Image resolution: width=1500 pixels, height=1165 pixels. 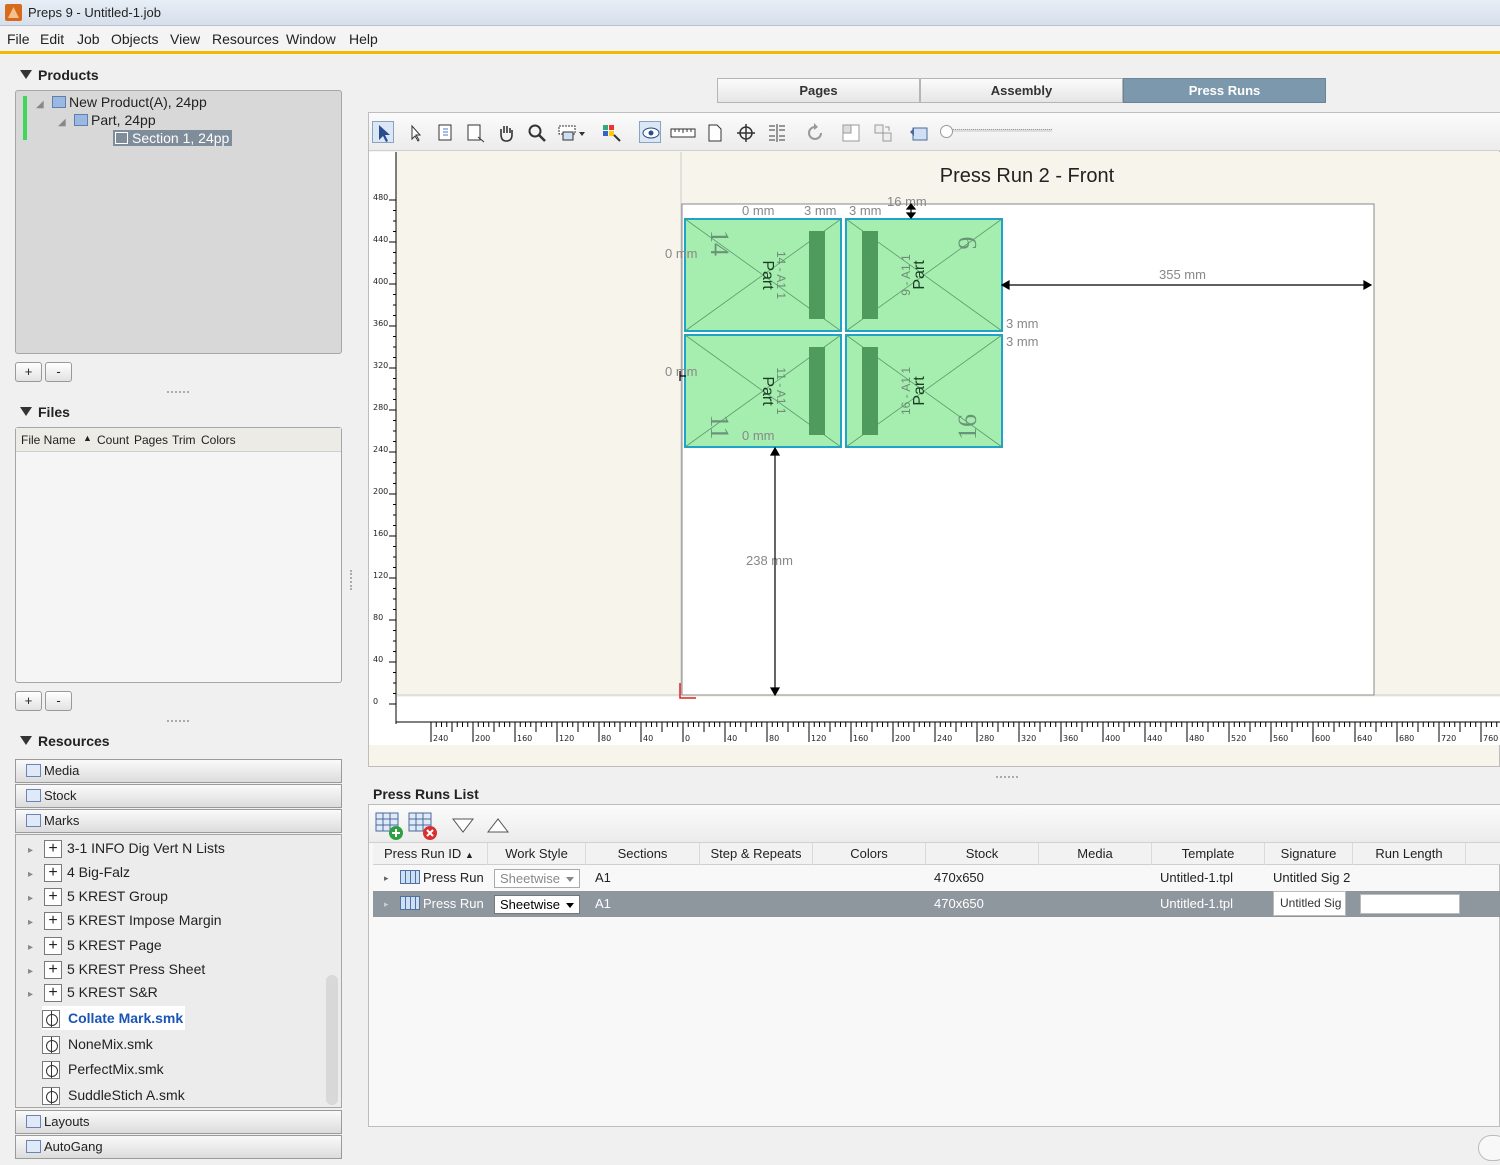 I want to click on resource-media: Media, so click(x=178, y=771).